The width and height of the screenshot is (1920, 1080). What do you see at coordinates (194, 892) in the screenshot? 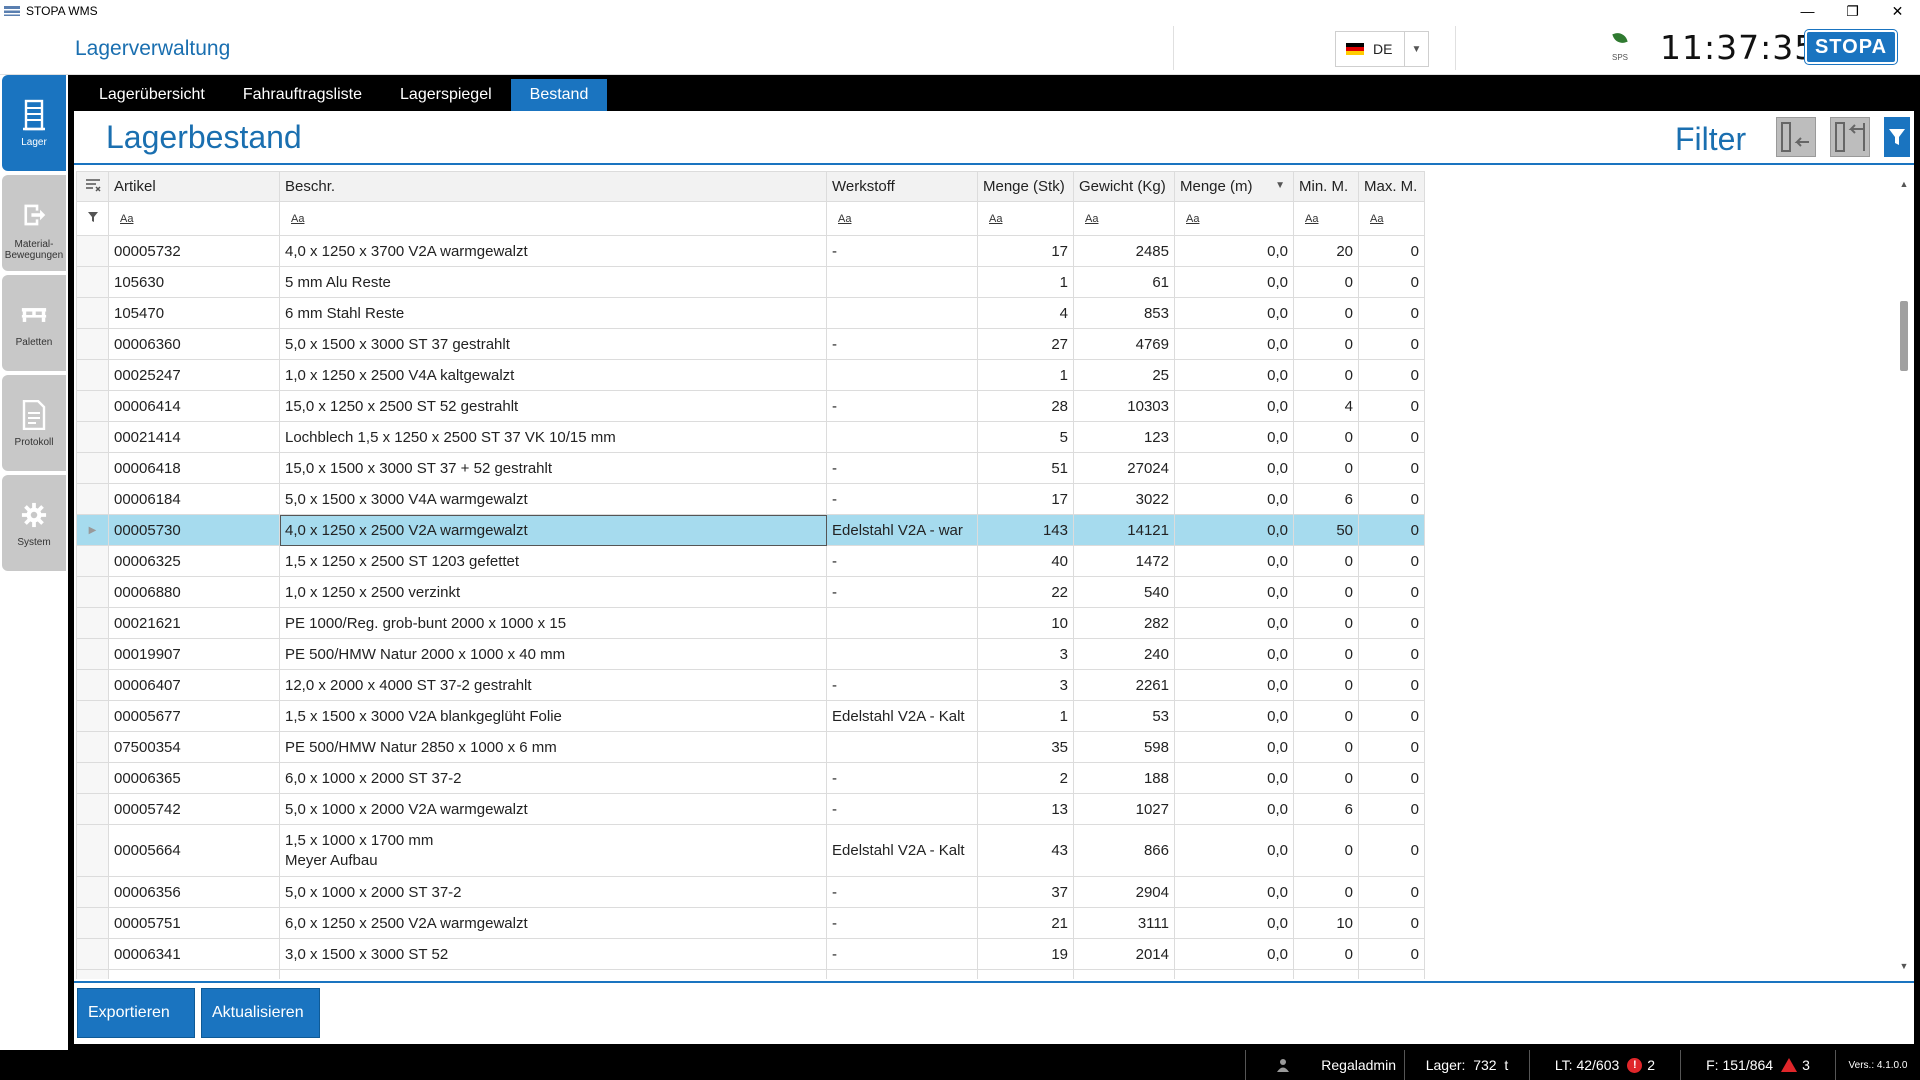
I see `cell-artikel: 00006356` at bounding box center [194, 892].